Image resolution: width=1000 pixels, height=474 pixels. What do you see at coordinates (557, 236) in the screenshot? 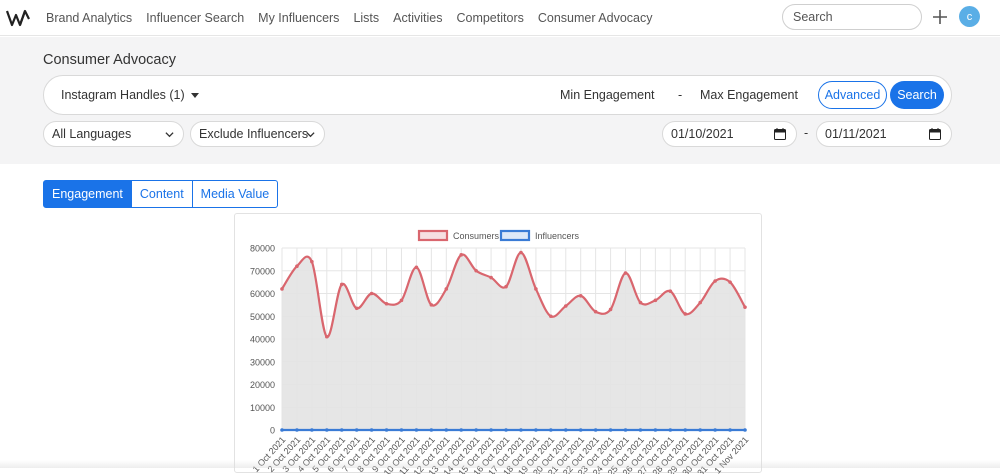
I see `legend-label: Influencers` at bounding box center [557, 236].